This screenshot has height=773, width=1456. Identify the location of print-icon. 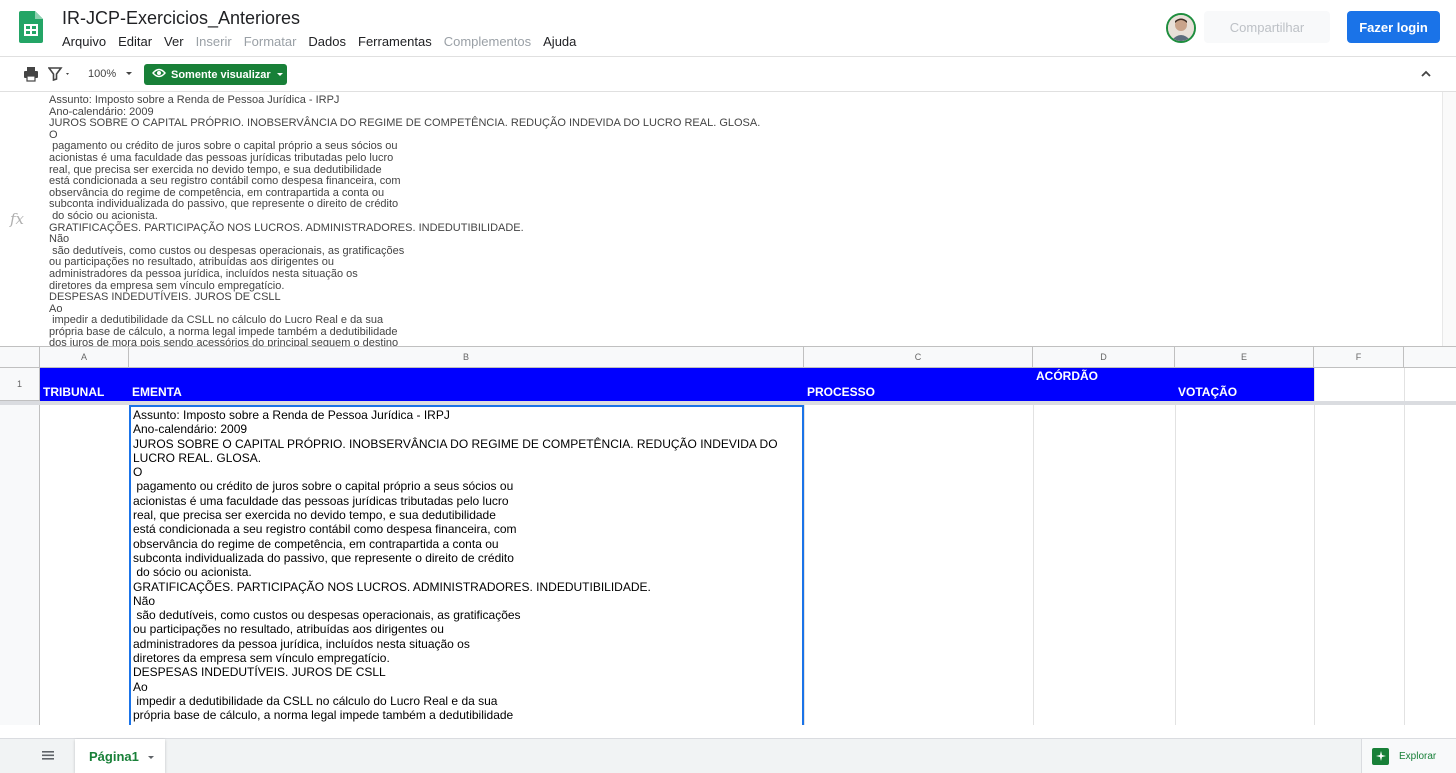
(31, 75).